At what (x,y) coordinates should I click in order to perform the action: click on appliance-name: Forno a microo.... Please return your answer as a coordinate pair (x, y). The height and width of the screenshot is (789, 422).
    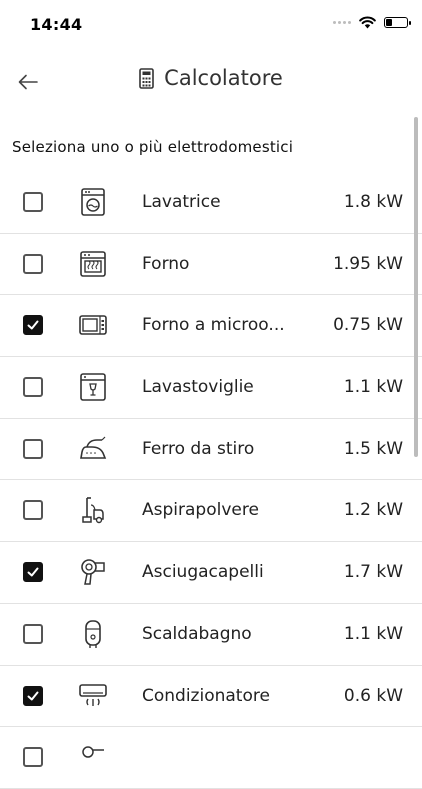
    Looking at the image, I should click on (213, 325).